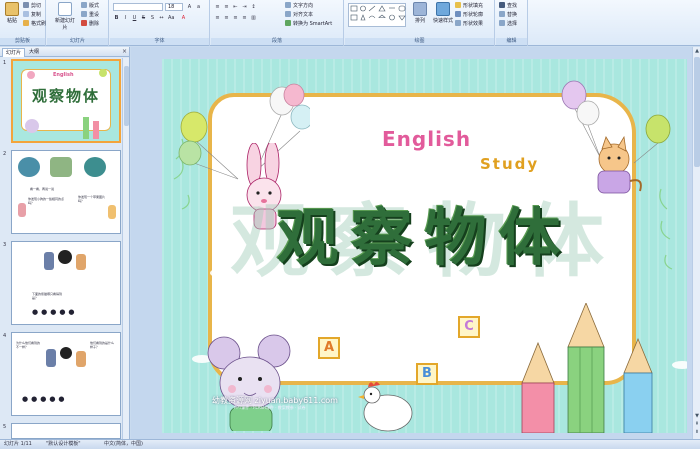 The image size is (700, 449). What do you see at coordinates (420, 9) in the screenshot?
I see `arrange-icon` at bounding box center [420, 9].